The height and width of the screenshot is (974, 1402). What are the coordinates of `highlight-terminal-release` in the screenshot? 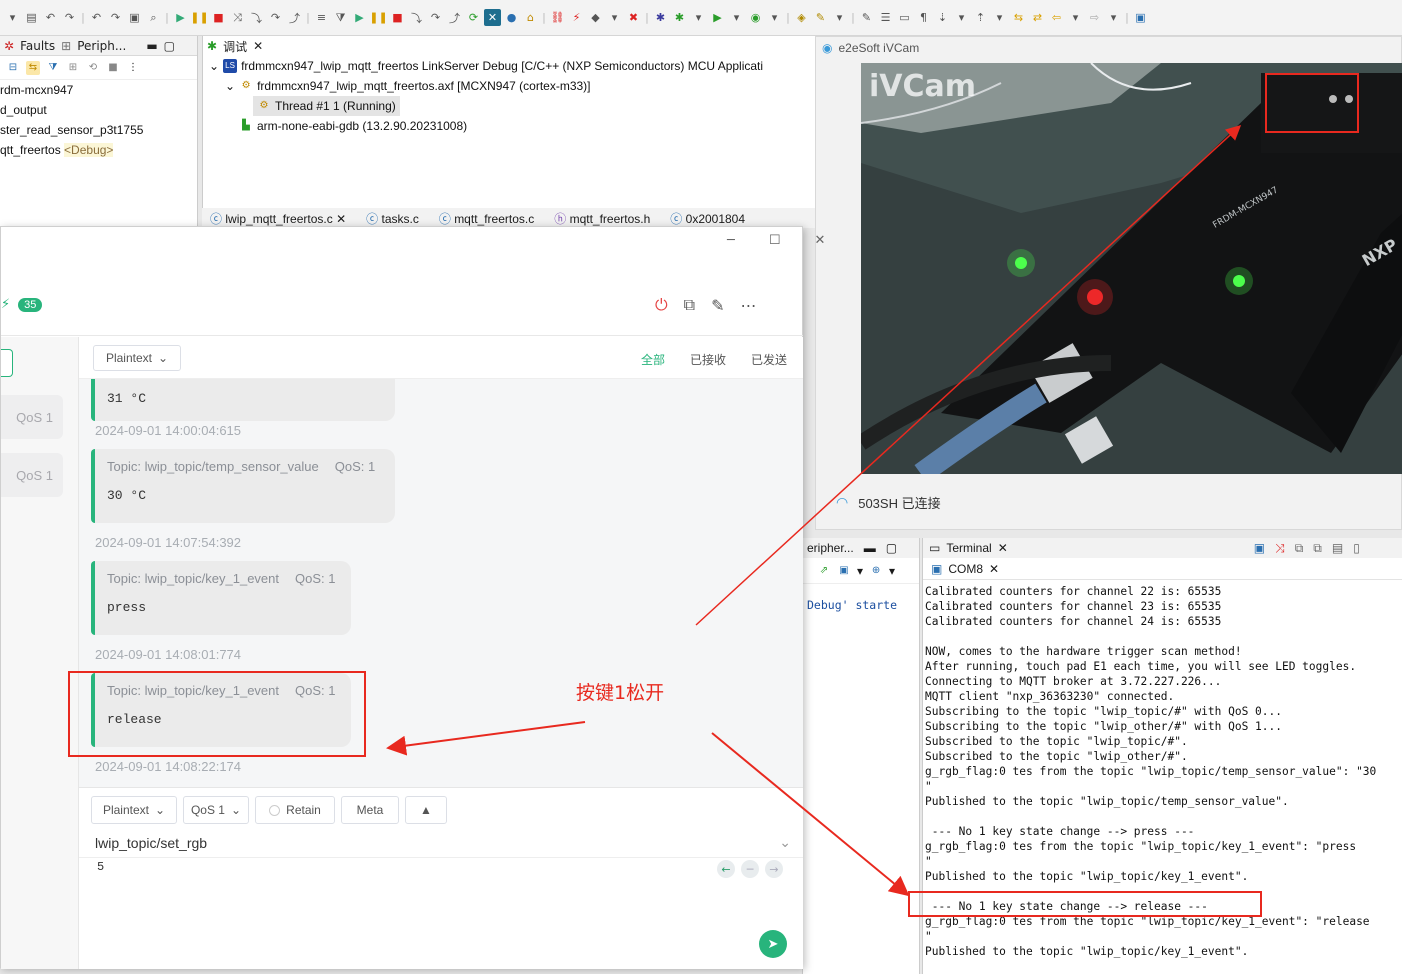 It's located at (1085, 904).